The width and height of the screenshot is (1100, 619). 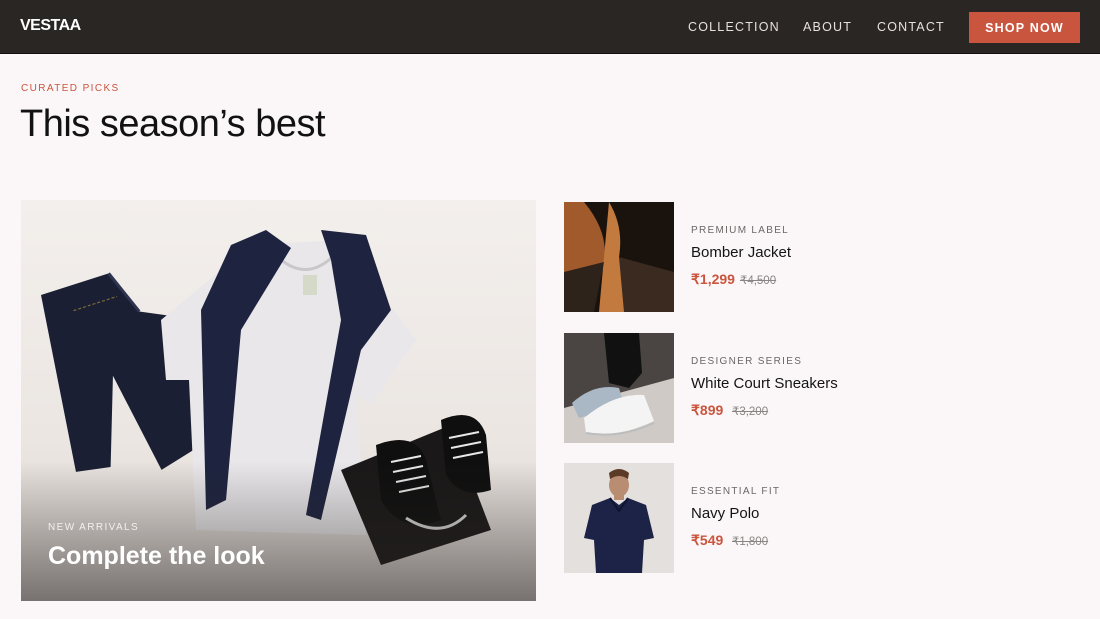 What do you see at coordinates (725, 513) in the screenshot?
I see `product-name: Navy Polo` at bounding box center [725, 513].